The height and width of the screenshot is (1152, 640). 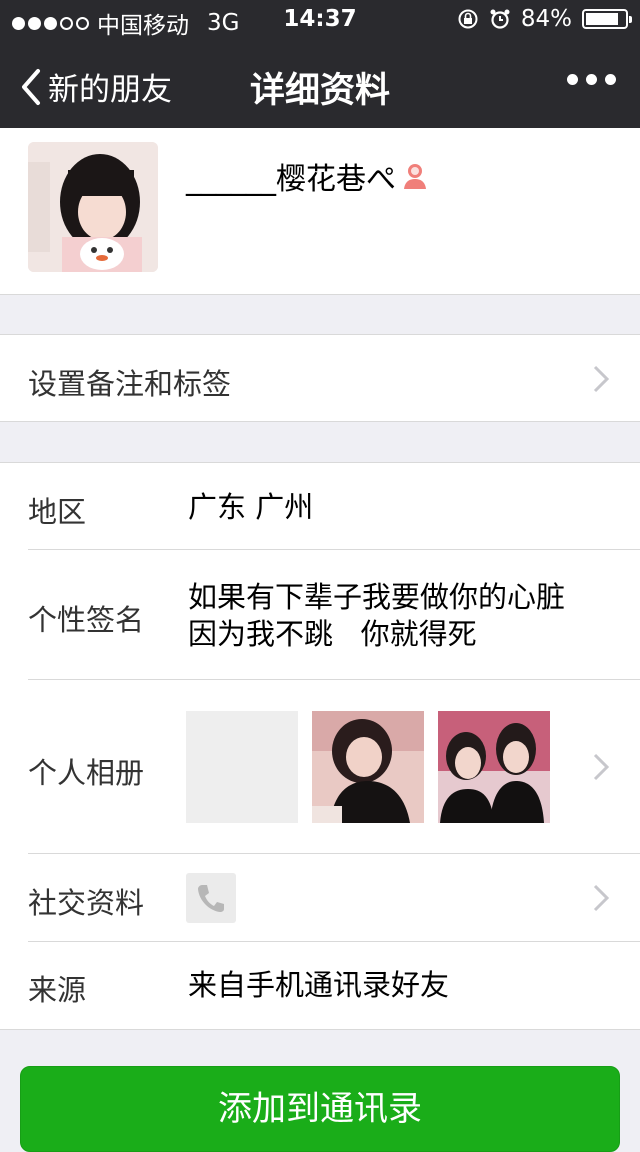 What do you see at coordinates (320, 84) in the screenshot?
I see `navigation-bar: 新的朋友 详细资料` at bounding box center [320, 84].